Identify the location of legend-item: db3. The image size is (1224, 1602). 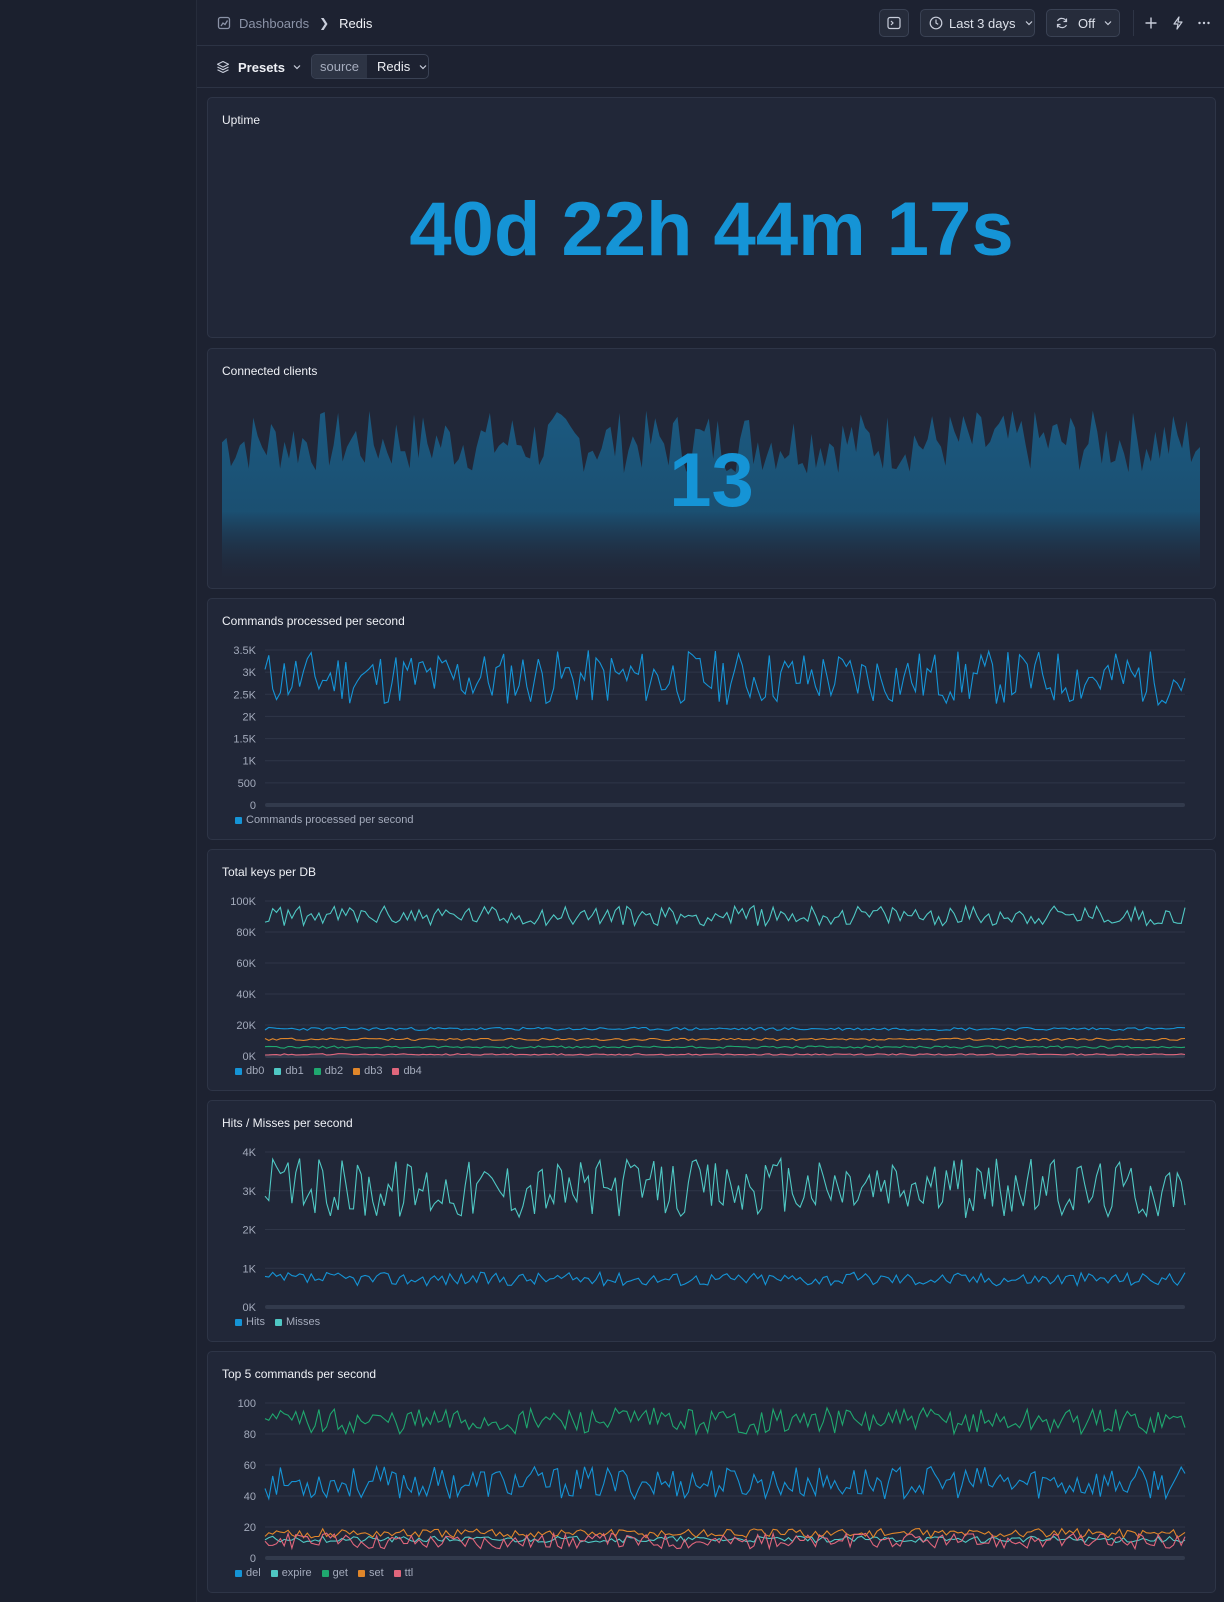
(367, 1071).